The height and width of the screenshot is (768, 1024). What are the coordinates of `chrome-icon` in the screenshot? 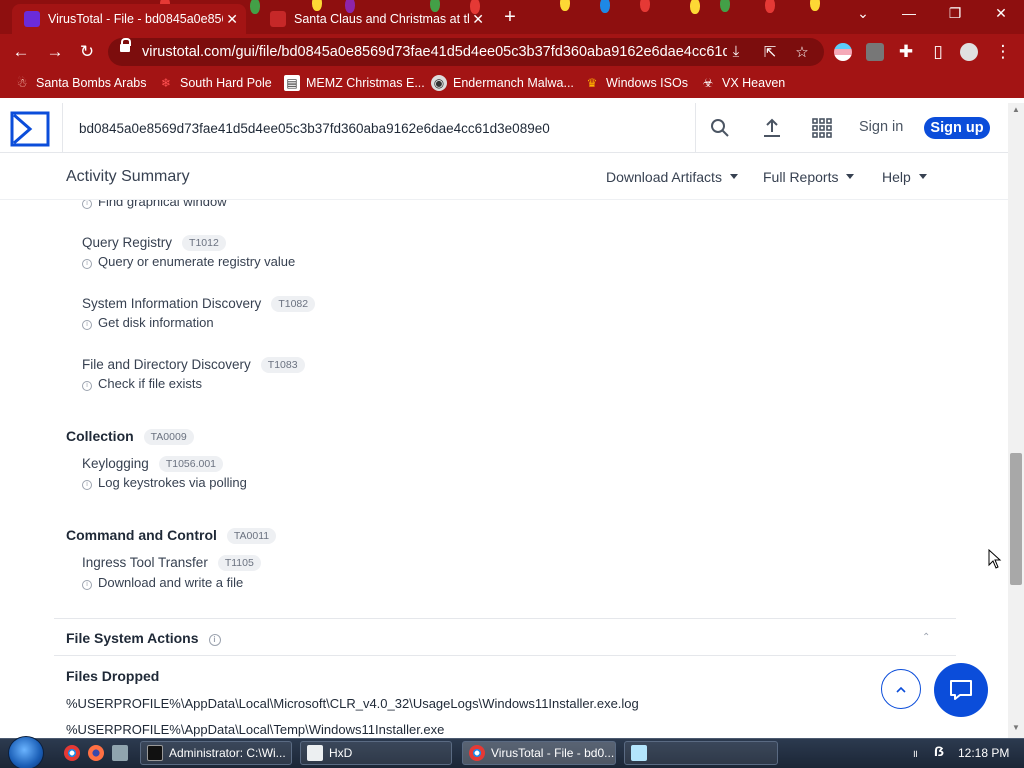 It's located at (477, 753).